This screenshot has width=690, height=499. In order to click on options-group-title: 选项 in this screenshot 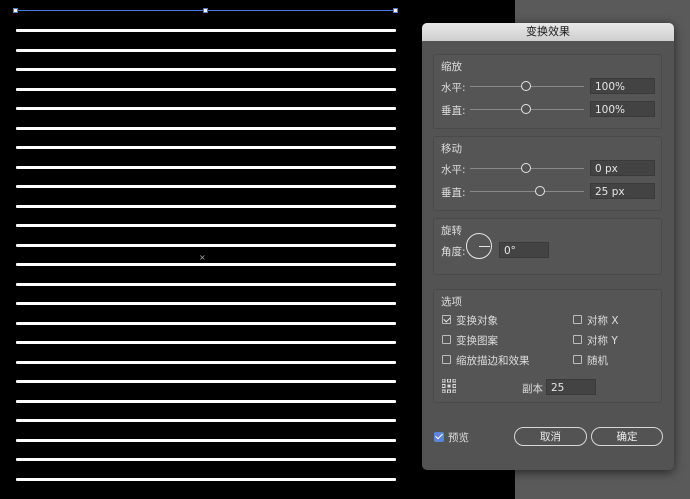, I will do `click(451, 302)`.